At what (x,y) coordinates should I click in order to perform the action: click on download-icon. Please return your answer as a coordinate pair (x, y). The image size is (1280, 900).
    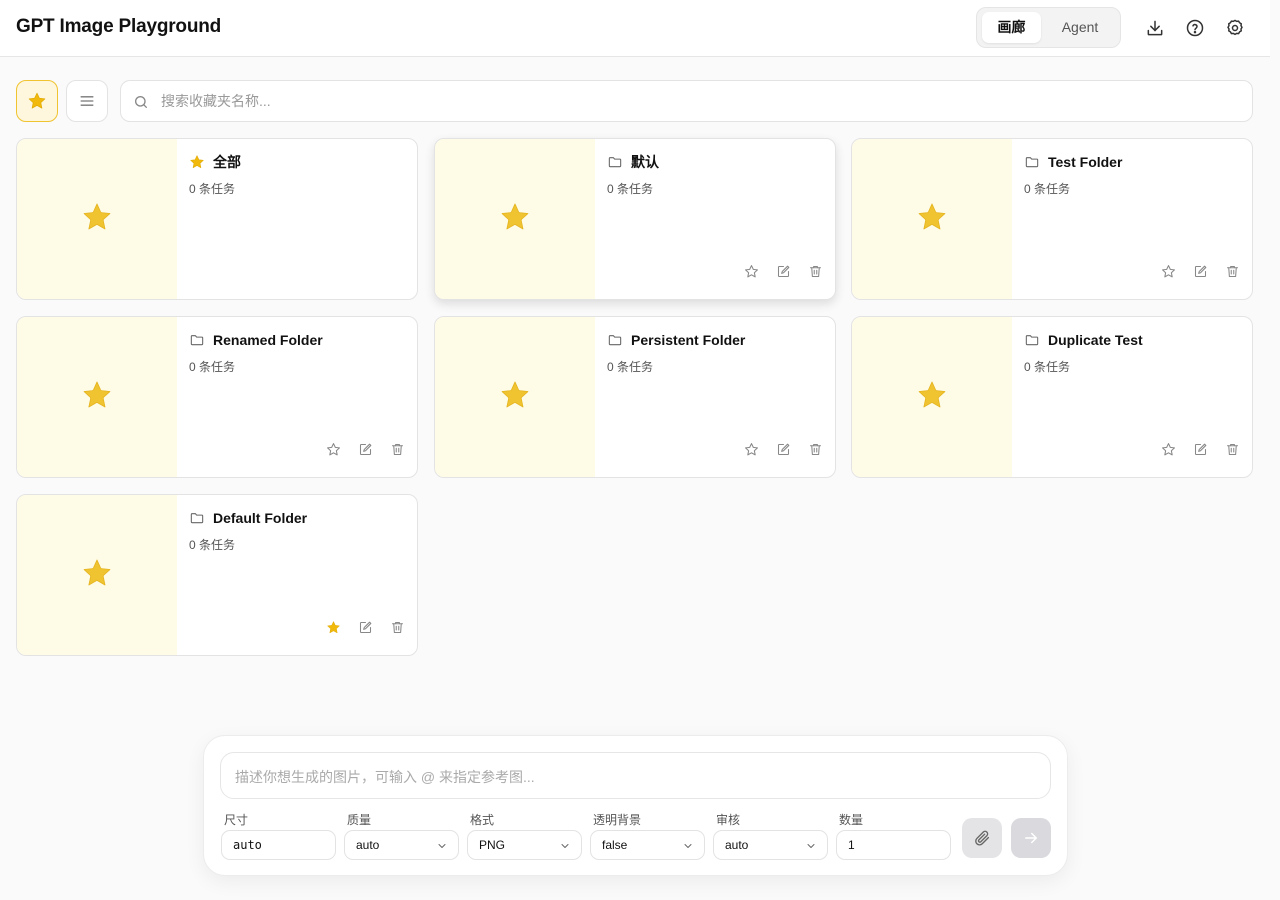
    Looking at the image, I should click on (1155, 28).